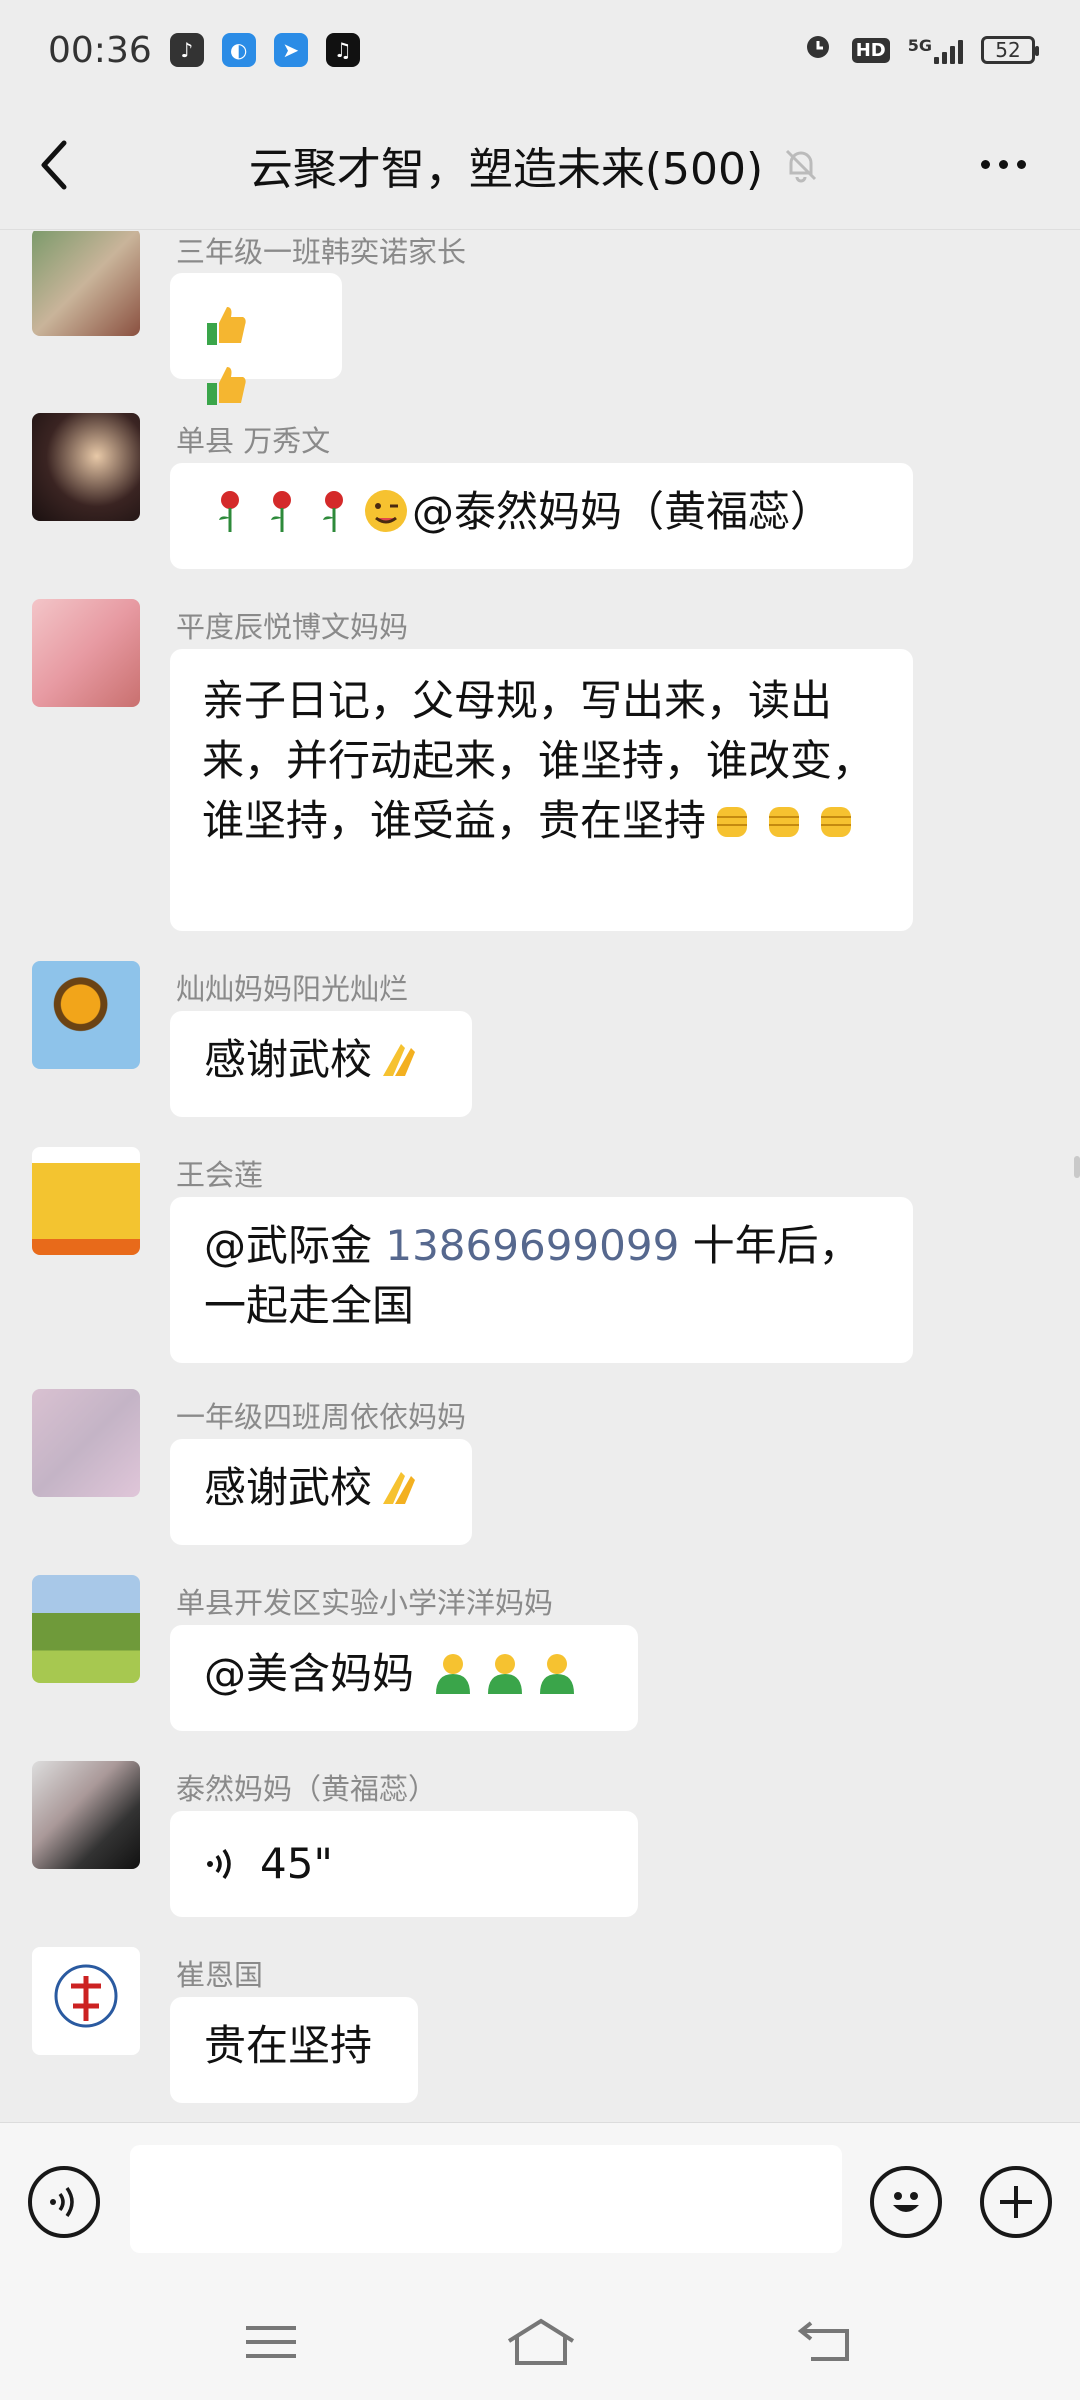 Image resolution: width=1080 pixels, height=2400 pixels. What do you see at coordinates (219, 1864) in the screenshot?
I see `voice-wave-icon` at bounding box center [219, 1864].